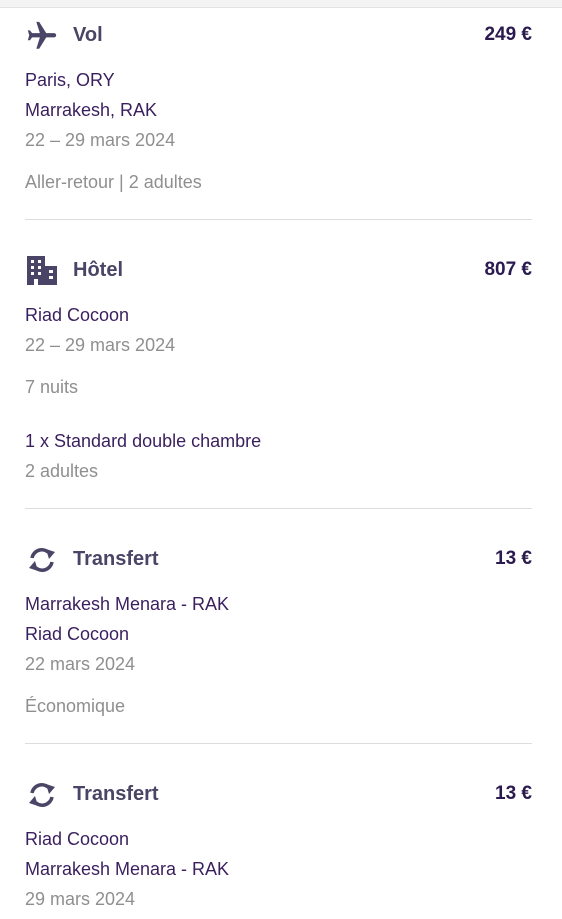 Image resolution: width=562 pixels, height=919 pixels. Describe the element at coordinates (278, 271) in the screenshot. I see `hotel-header: Hôtel 807 €` at that location.